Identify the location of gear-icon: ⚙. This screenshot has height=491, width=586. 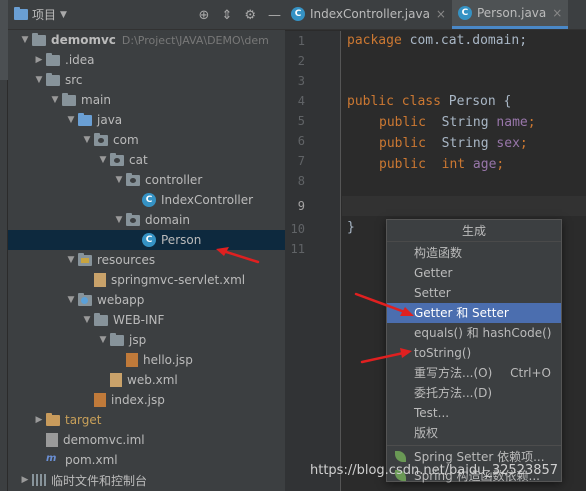
(250, 15).